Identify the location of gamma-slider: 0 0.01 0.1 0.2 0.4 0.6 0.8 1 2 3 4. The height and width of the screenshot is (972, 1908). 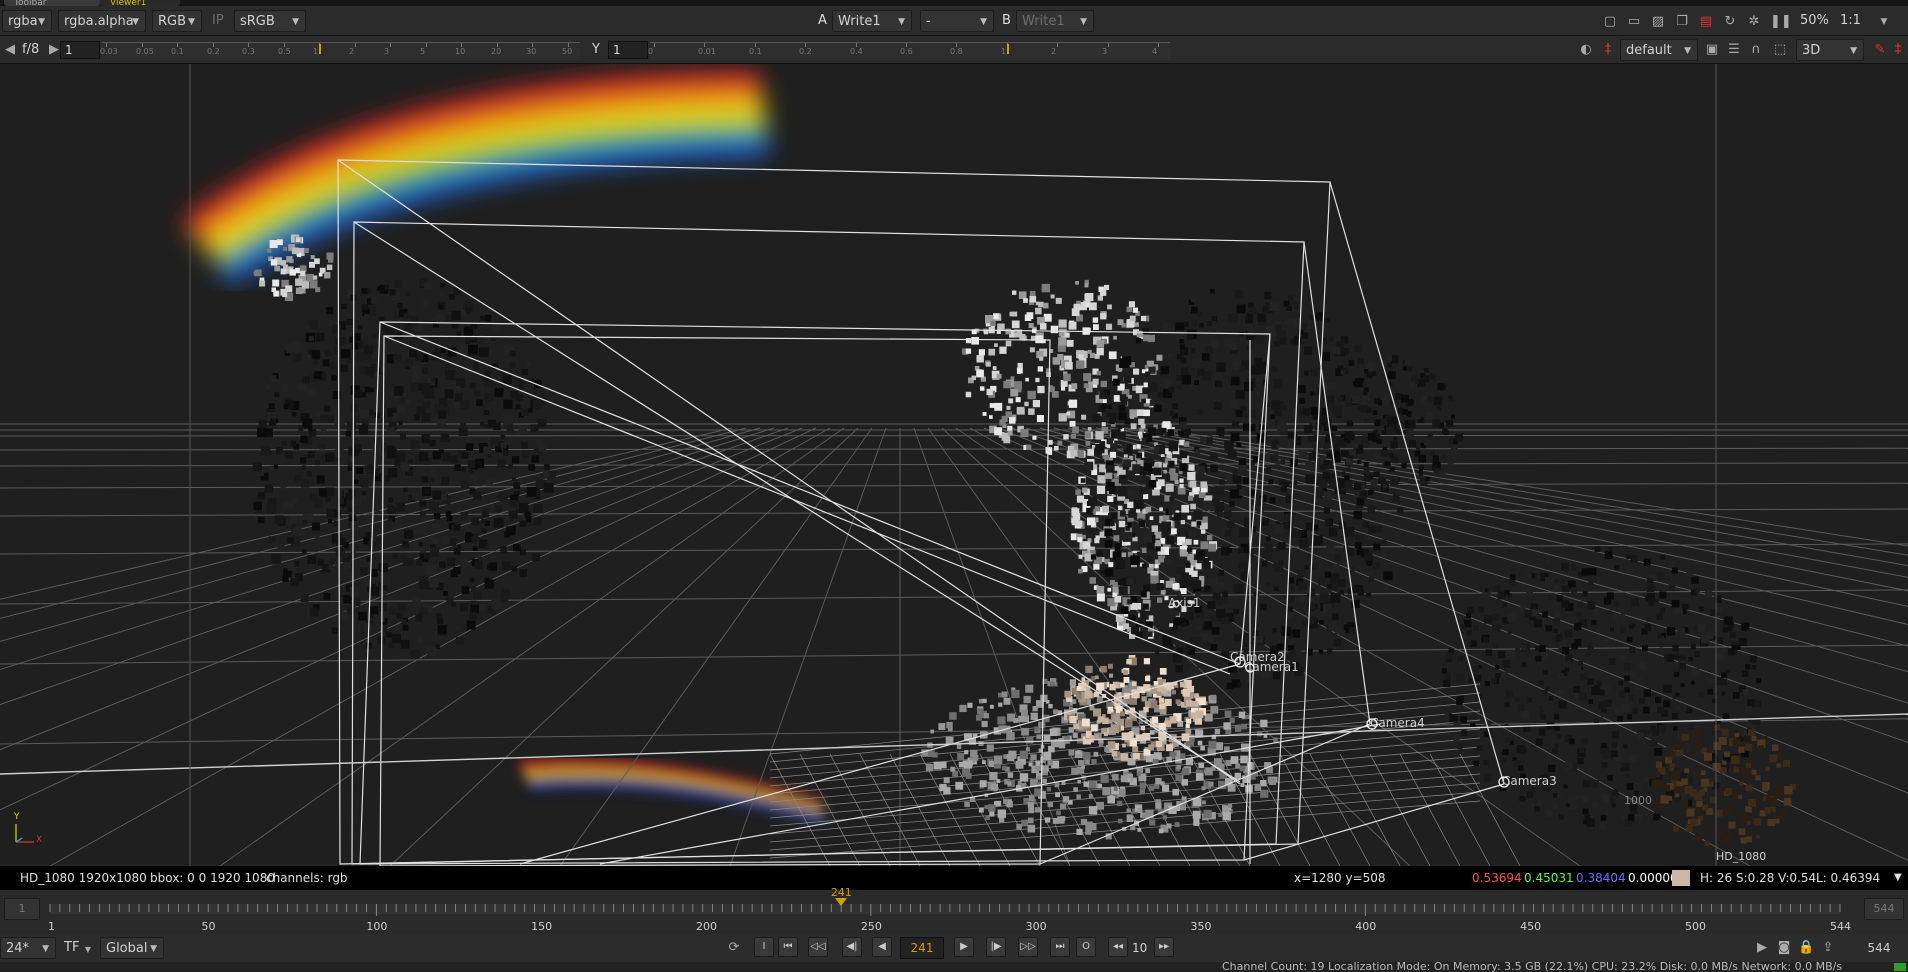
(909, 51).